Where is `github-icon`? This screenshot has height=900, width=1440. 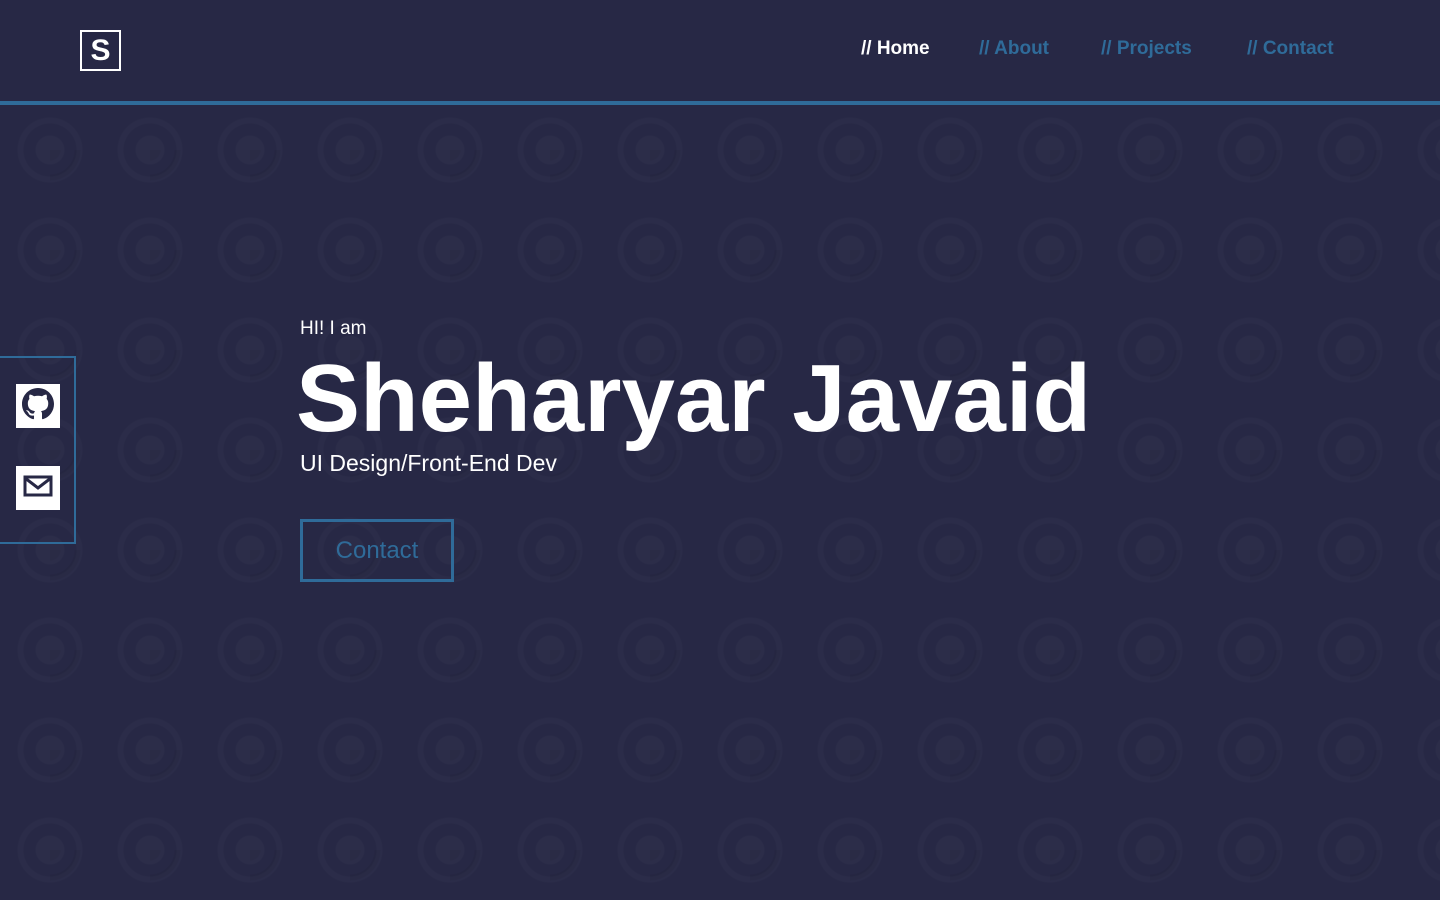
github-icon is located at coordinates (38, 406).